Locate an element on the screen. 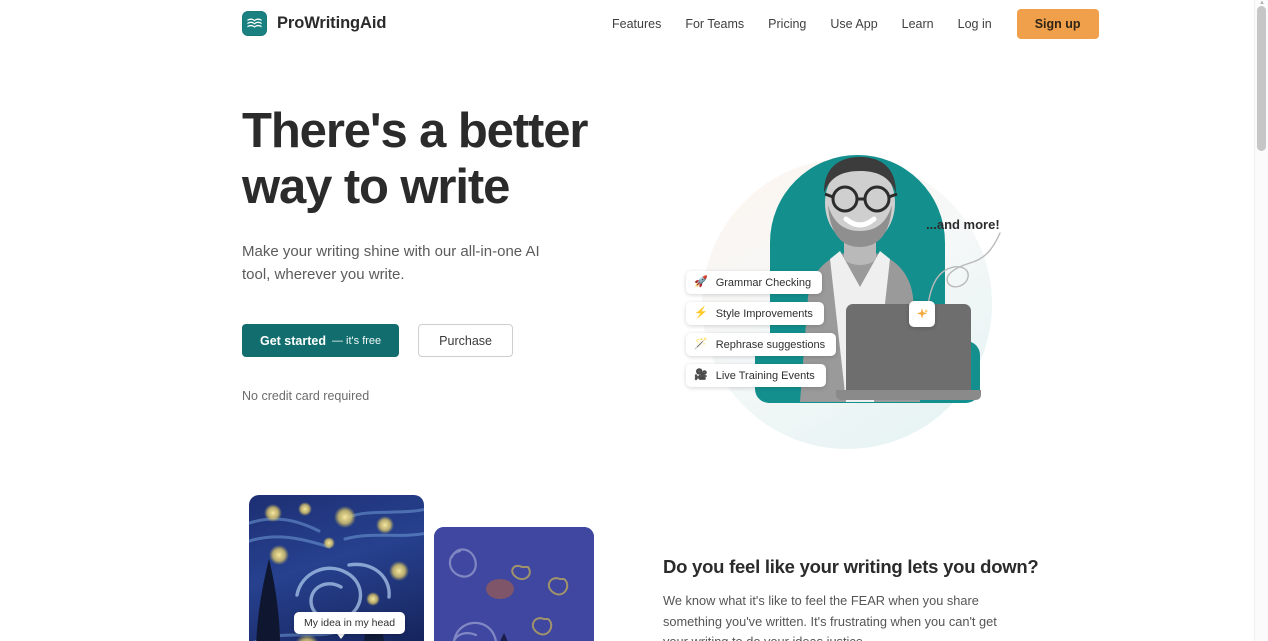 The image size is (1268, 641). get-started-free-note: — it's free is located at coordinates (357, 340).